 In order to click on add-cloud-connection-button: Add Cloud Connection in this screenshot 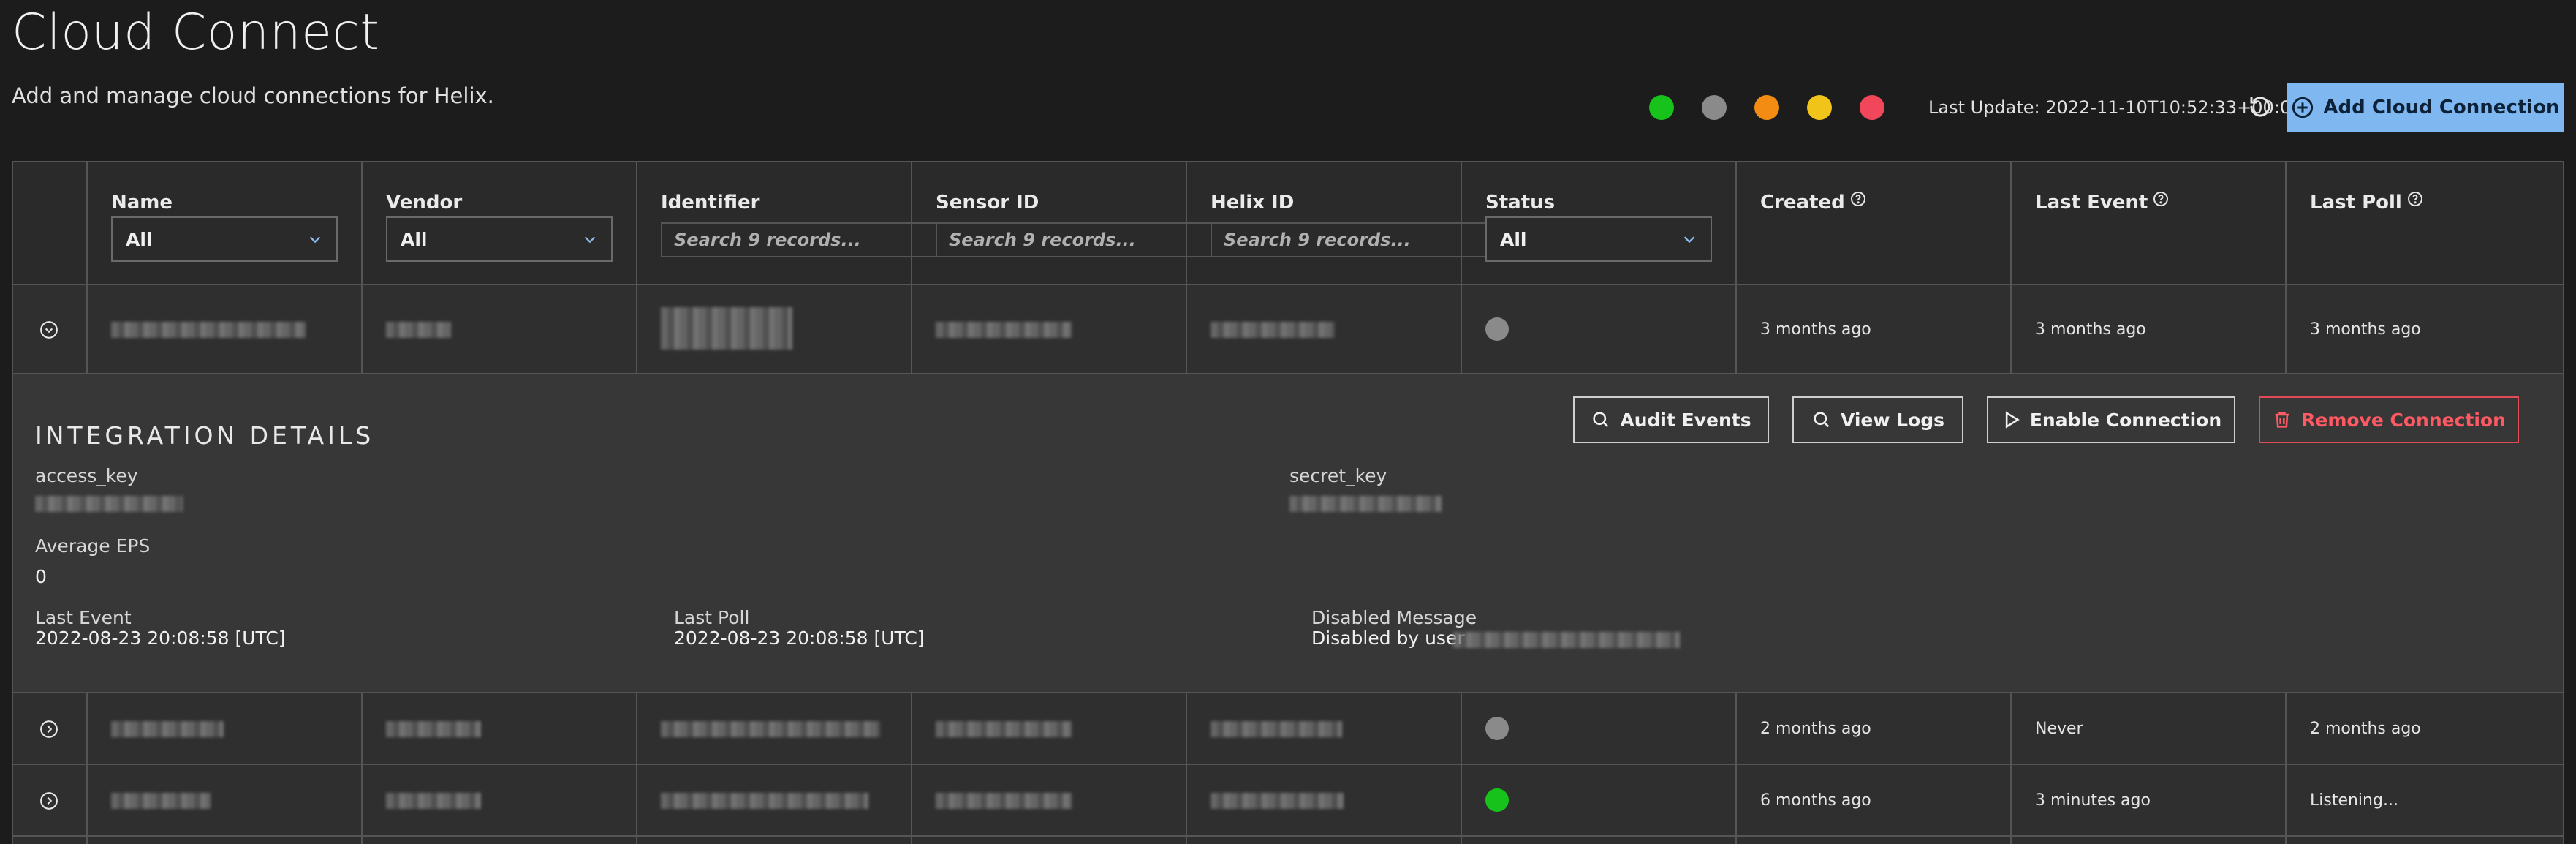, I will do `click(2425, 108)`.